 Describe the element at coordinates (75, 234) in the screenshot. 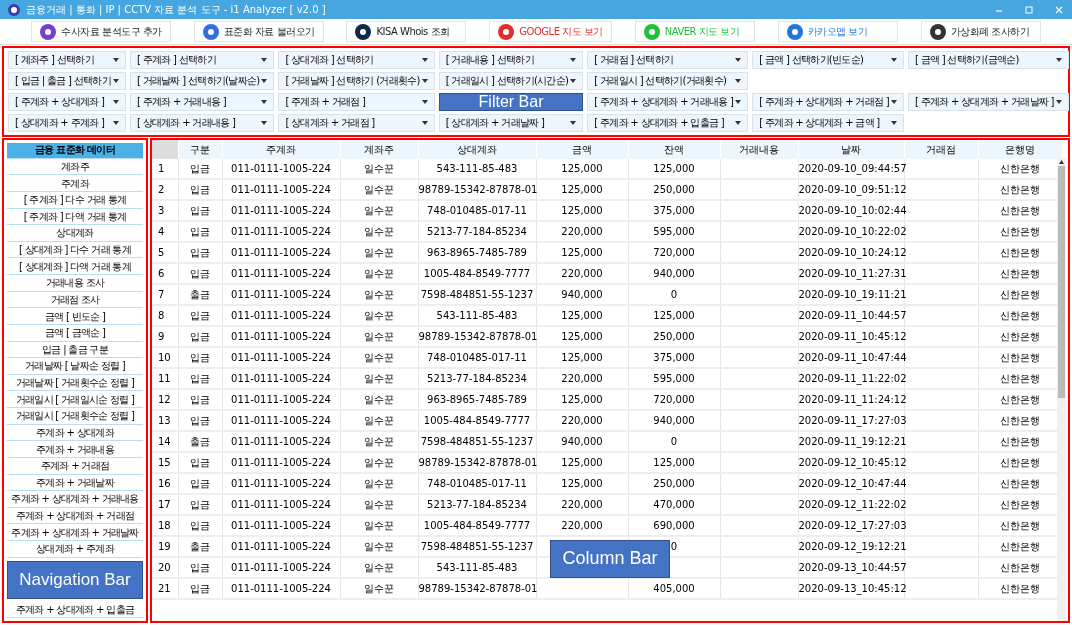

I see `nav-item: 상대계좌` at that location.